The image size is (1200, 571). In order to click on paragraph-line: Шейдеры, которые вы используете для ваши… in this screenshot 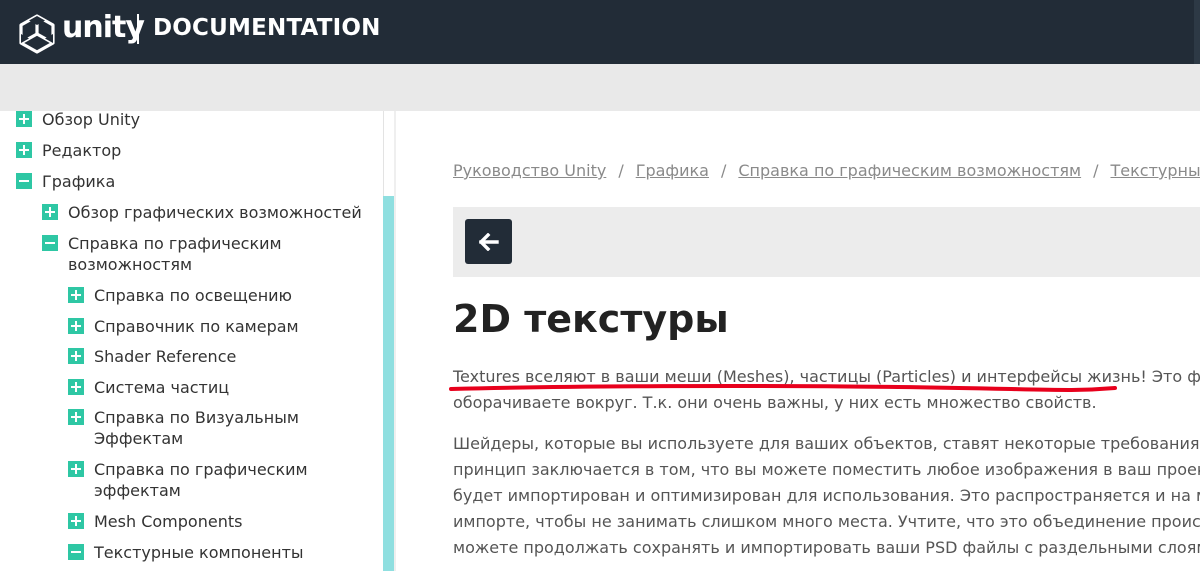, I will do `click(826, 443)`.